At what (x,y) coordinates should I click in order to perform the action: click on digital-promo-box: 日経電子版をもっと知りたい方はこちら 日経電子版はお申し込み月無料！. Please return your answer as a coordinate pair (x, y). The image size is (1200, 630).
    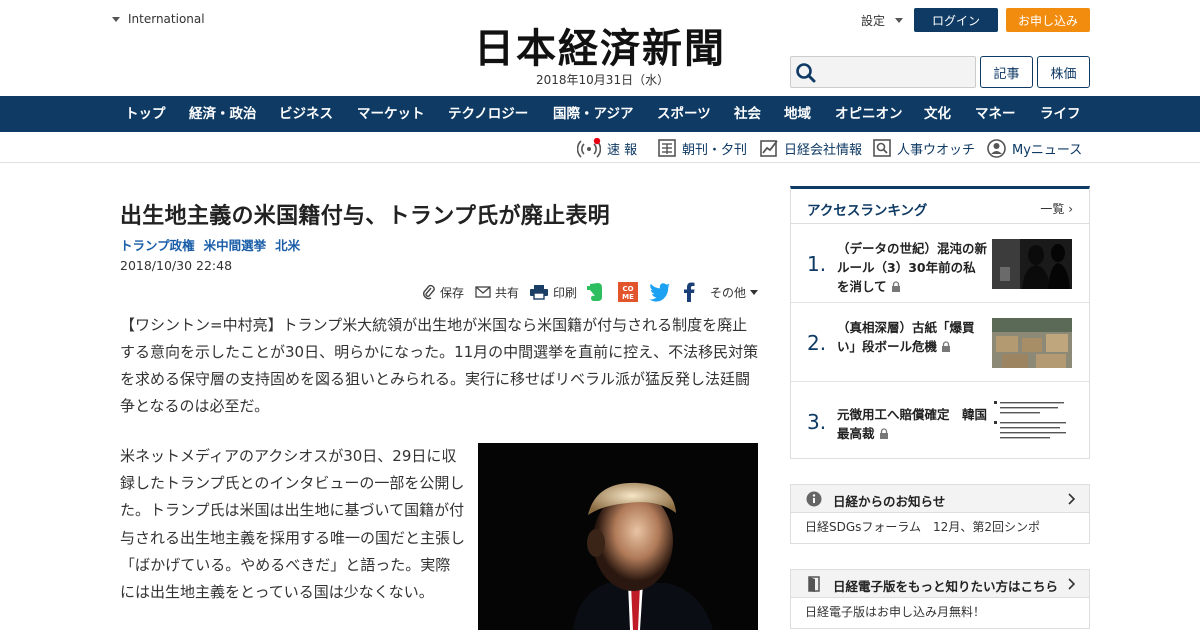
    Looking at the image, I should click on (940, 599).